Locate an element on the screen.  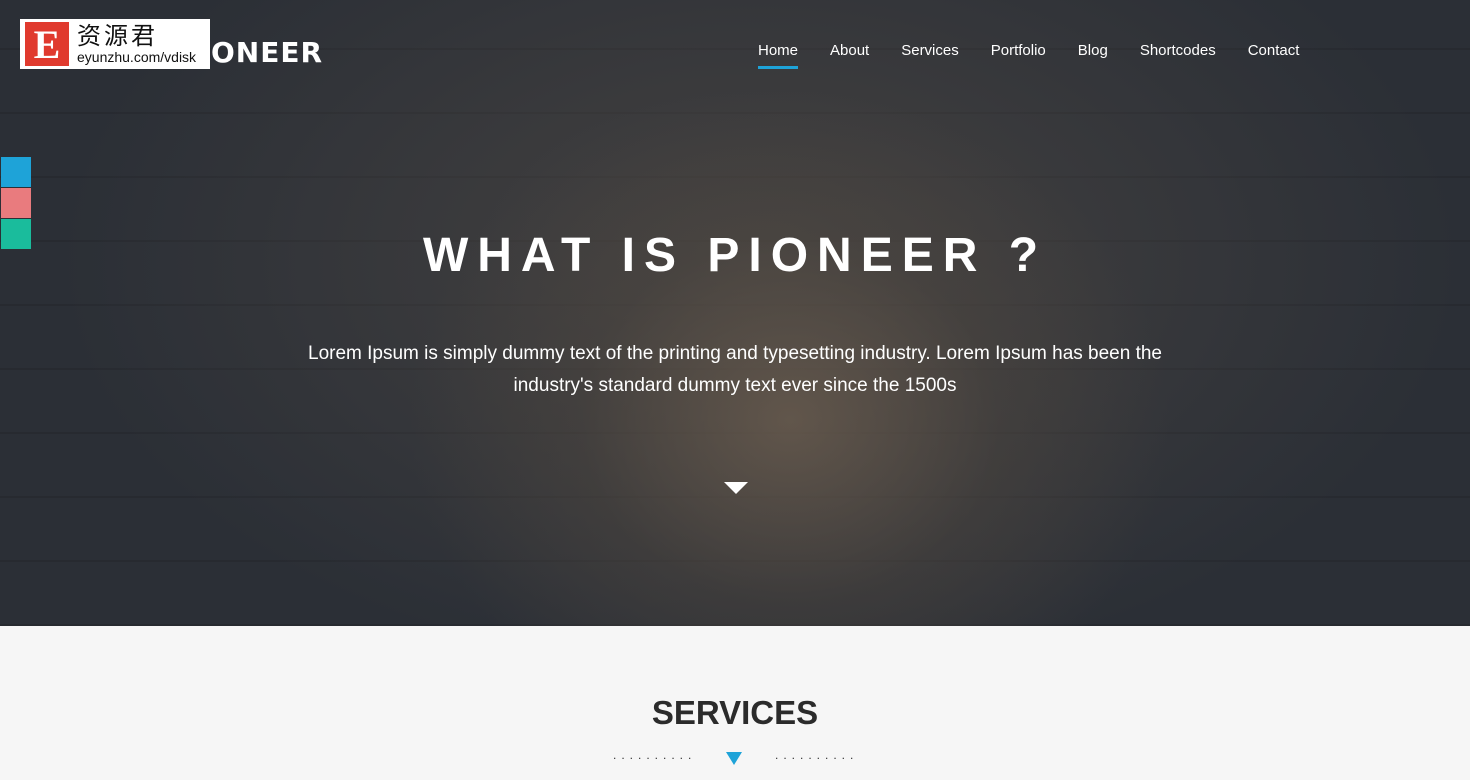
hero-title: WHAT IS PIONEER ? is located at coordinates (735, 255).